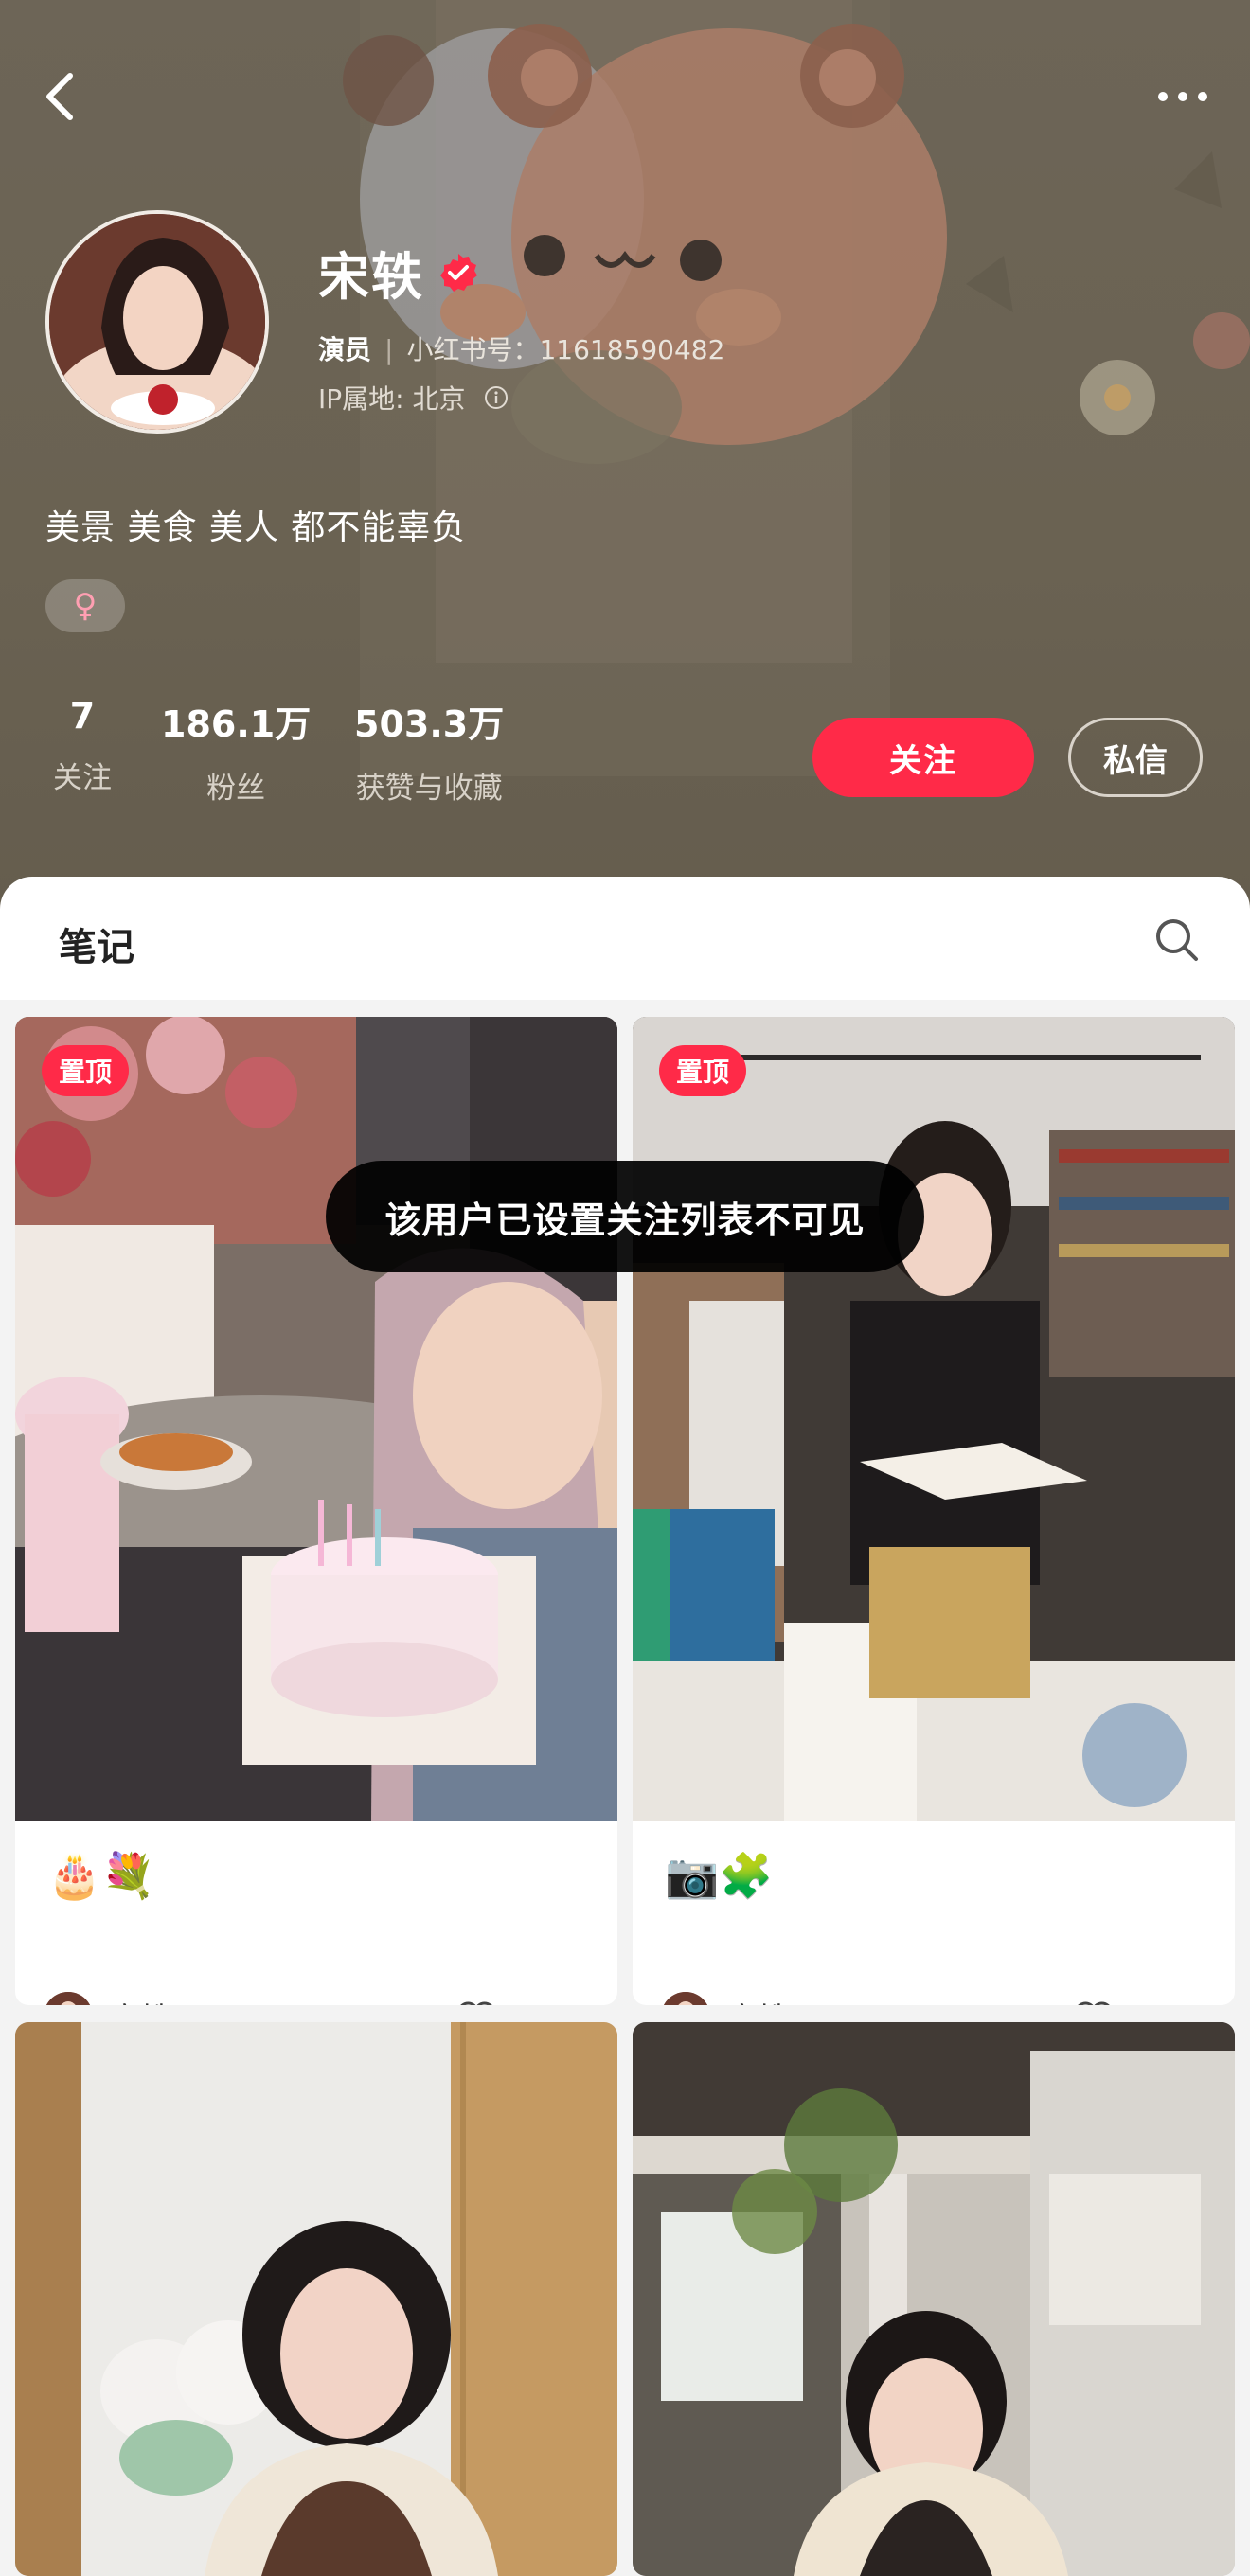 The width and height of the screenshot is (1250, 2576). I want to click on like-button: 3.5万, so click(522, 2001).